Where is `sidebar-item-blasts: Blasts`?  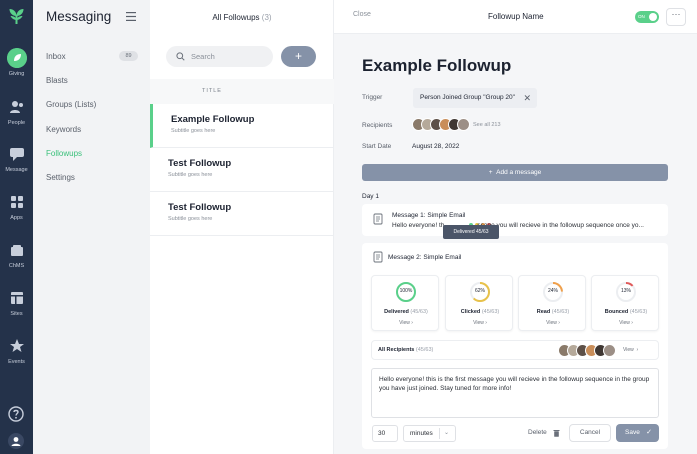 sidebar-item-blasts: Blasts is located at coordinates (57, 80).